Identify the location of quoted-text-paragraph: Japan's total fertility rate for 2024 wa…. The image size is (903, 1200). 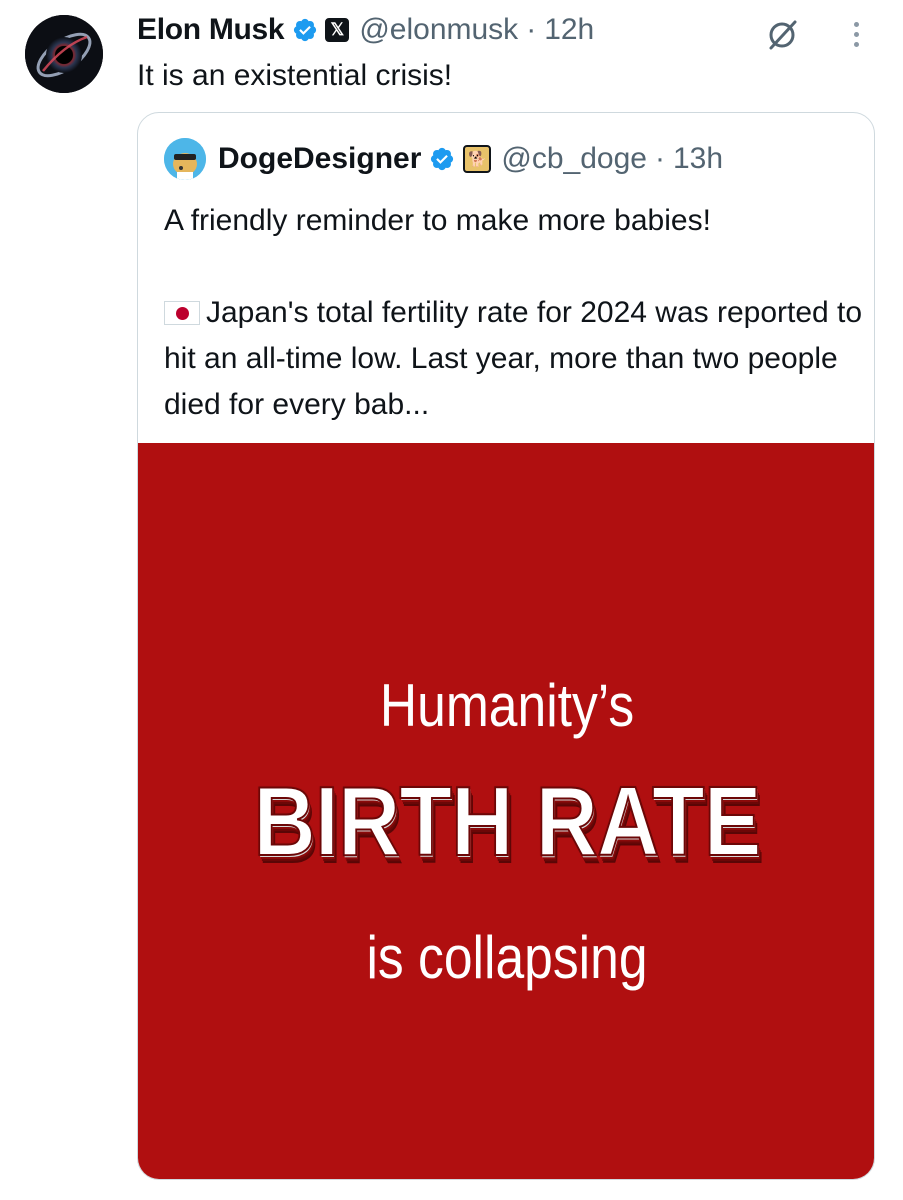
(514, 359).